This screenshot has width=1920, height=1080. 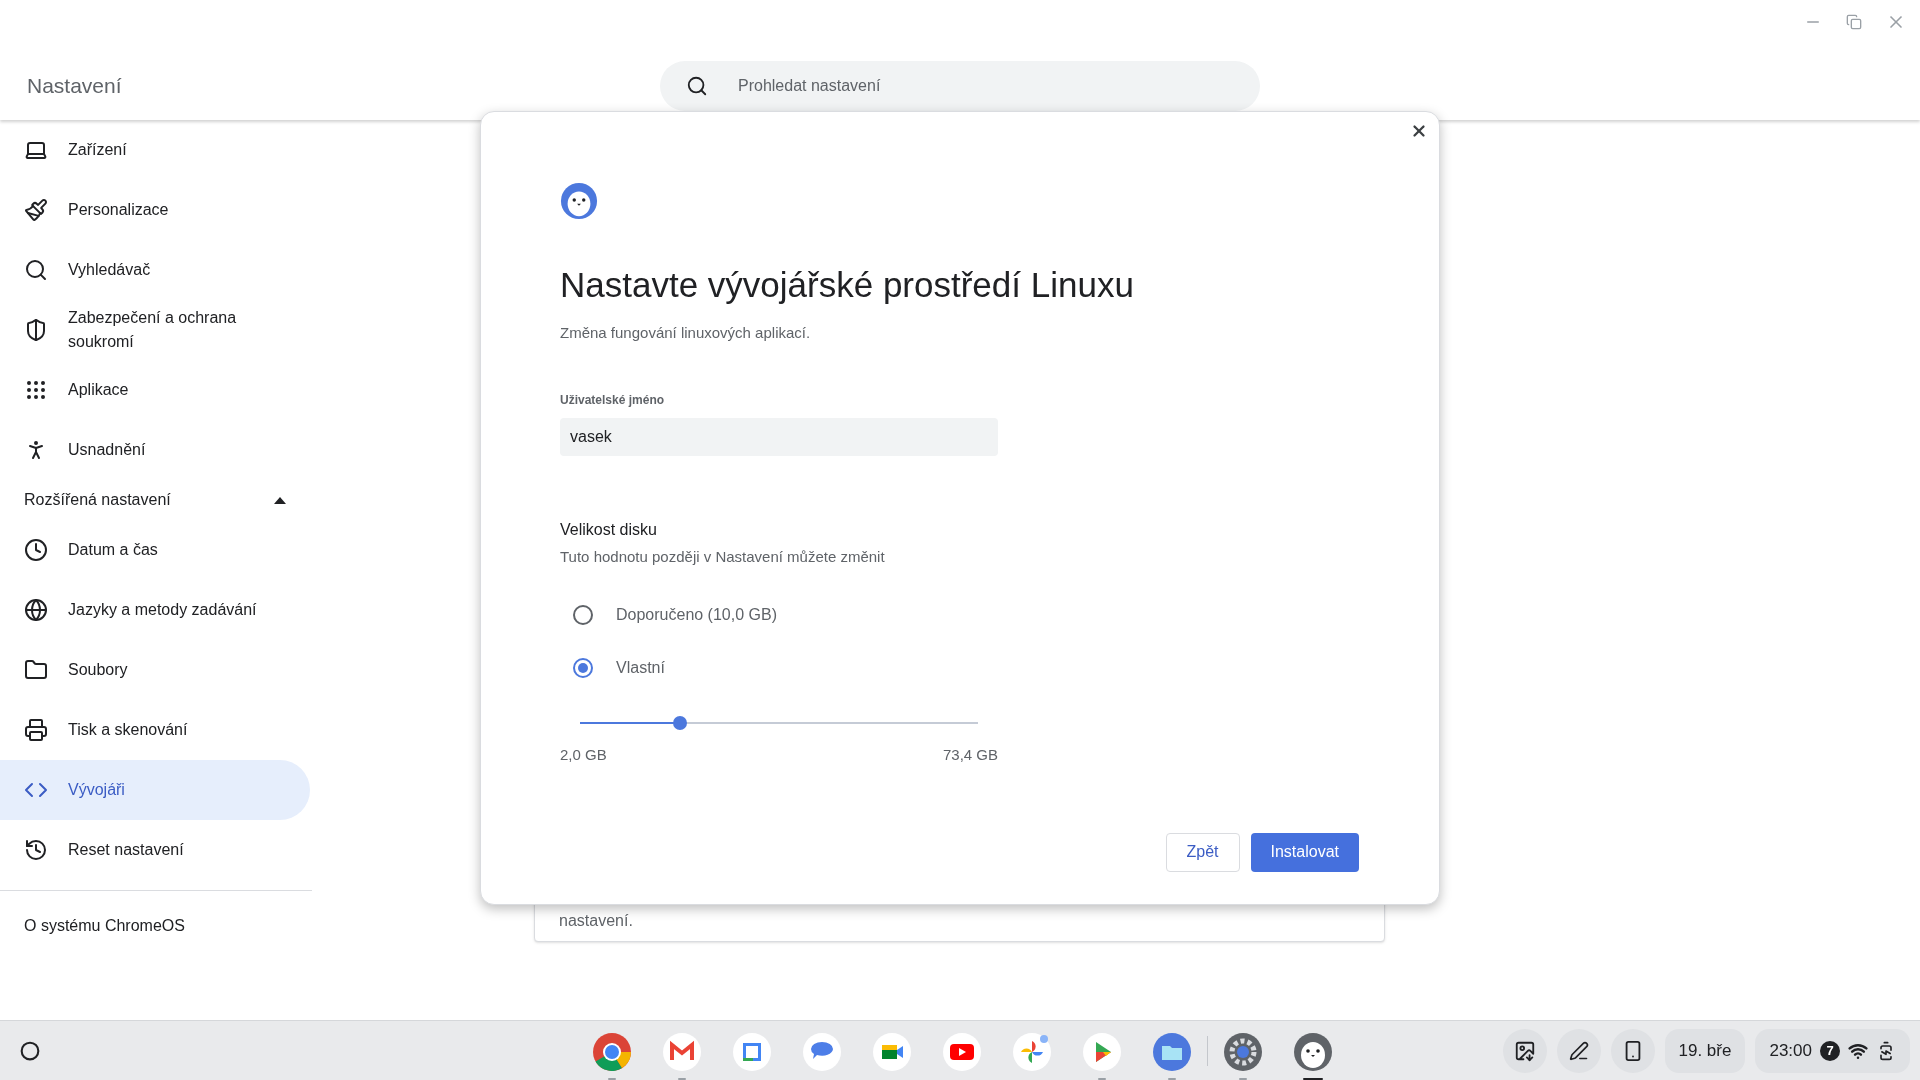 I want to click on folder-icon, so click(x=36, y=670).